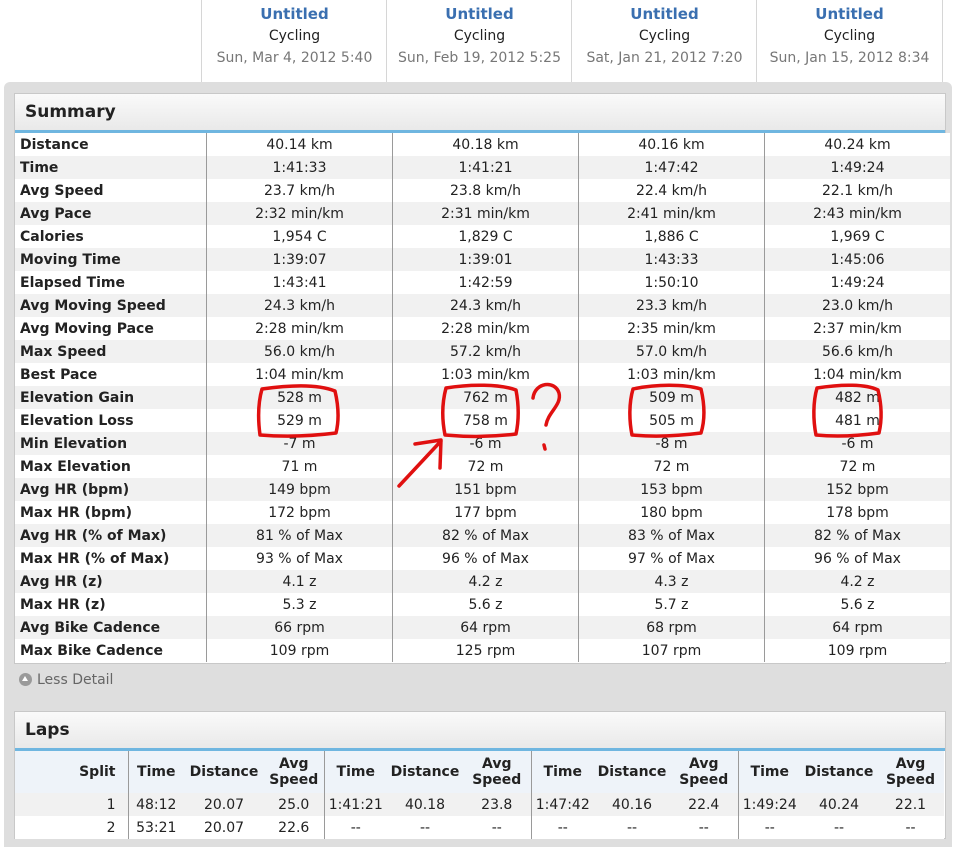 Image resolution: width=956 pixels, height=847 pixels. Describe the element at coordinates (485, 167) in the screenshot. I see `summary-value: 1:41:21` at that location.